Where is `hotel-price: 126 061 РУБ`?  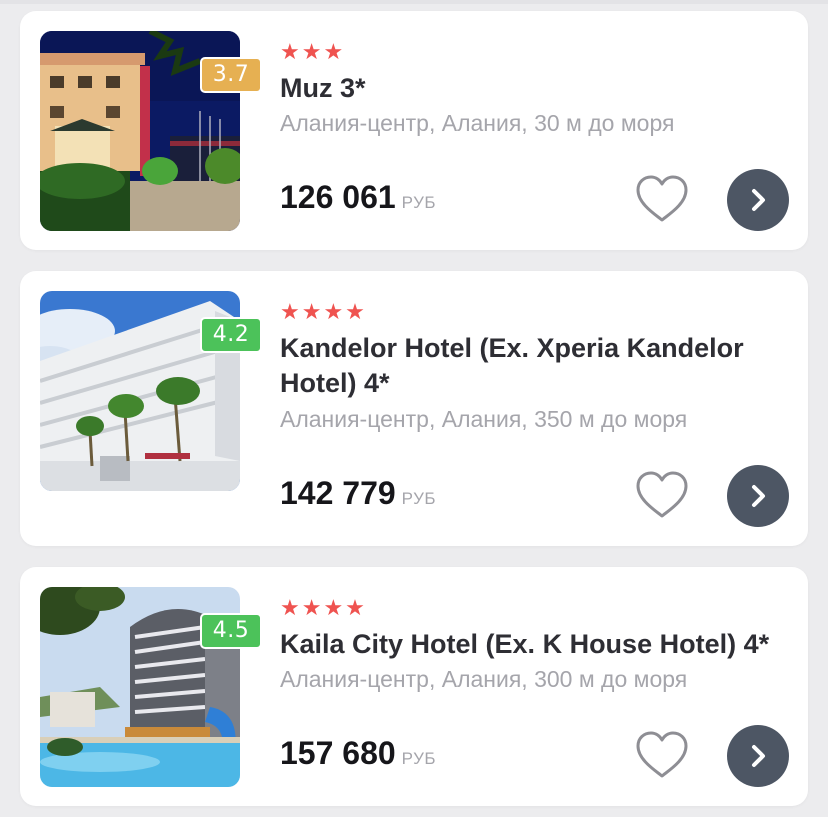
hotel-price: 126 061 РУБ is located at coordinates (358, 197).